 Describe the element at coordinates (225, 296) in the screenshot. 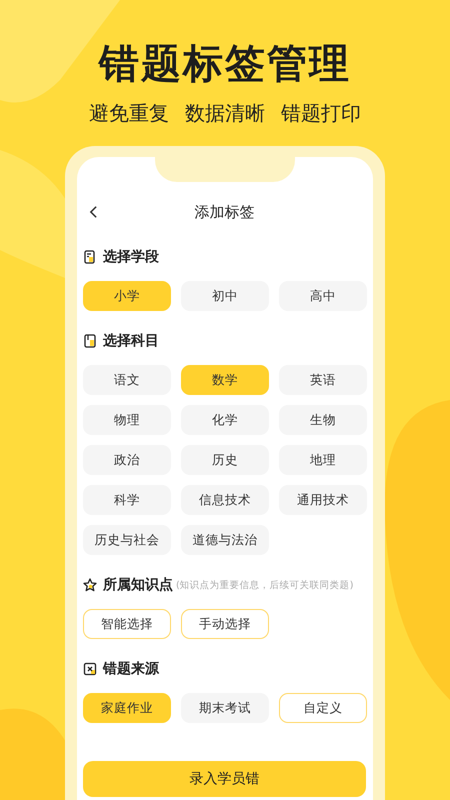

I see `tag-chip: 初中` at that location.